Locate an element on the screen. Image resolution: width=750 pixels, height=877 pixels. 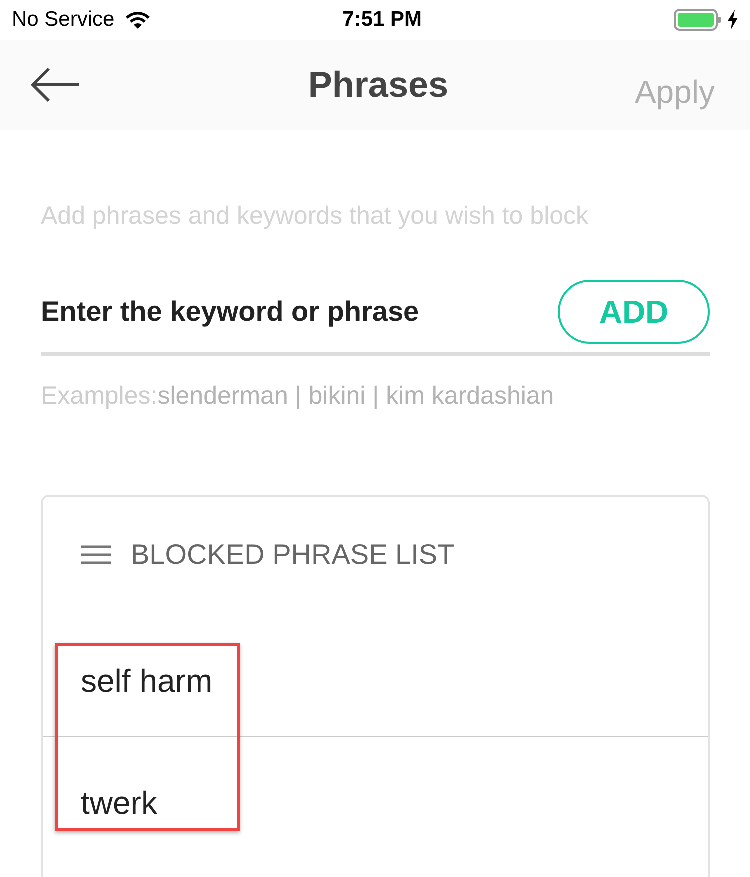
carrier-text: No Service is located at coordinates (63, 20).